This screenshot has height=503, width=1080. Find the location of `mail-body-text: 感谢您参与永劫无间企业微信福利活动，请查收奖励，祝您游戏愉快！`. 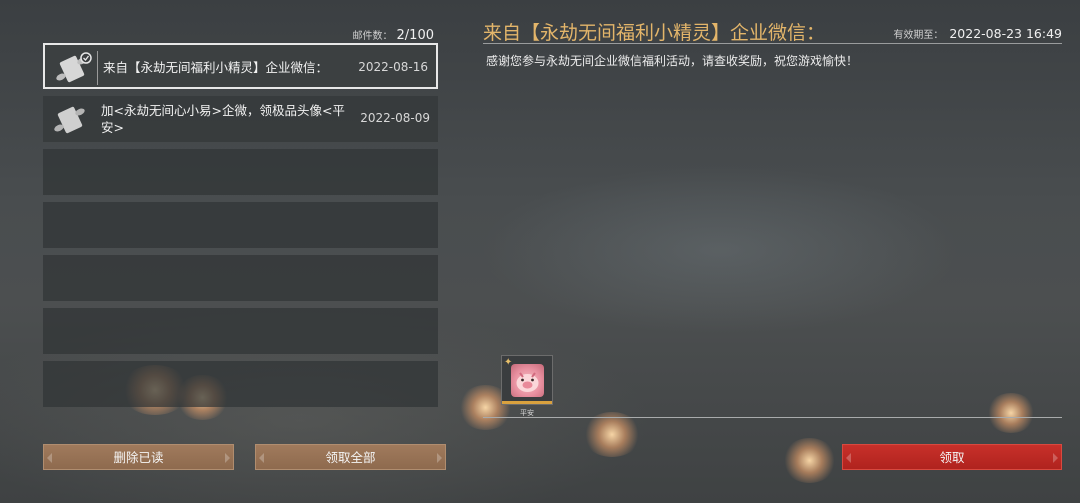

mail-body-text: 感谢您参与永劫无间企业微信福利活动，请查收奖励，祝您游戏愉快！ is located at coordinates (672, 61).